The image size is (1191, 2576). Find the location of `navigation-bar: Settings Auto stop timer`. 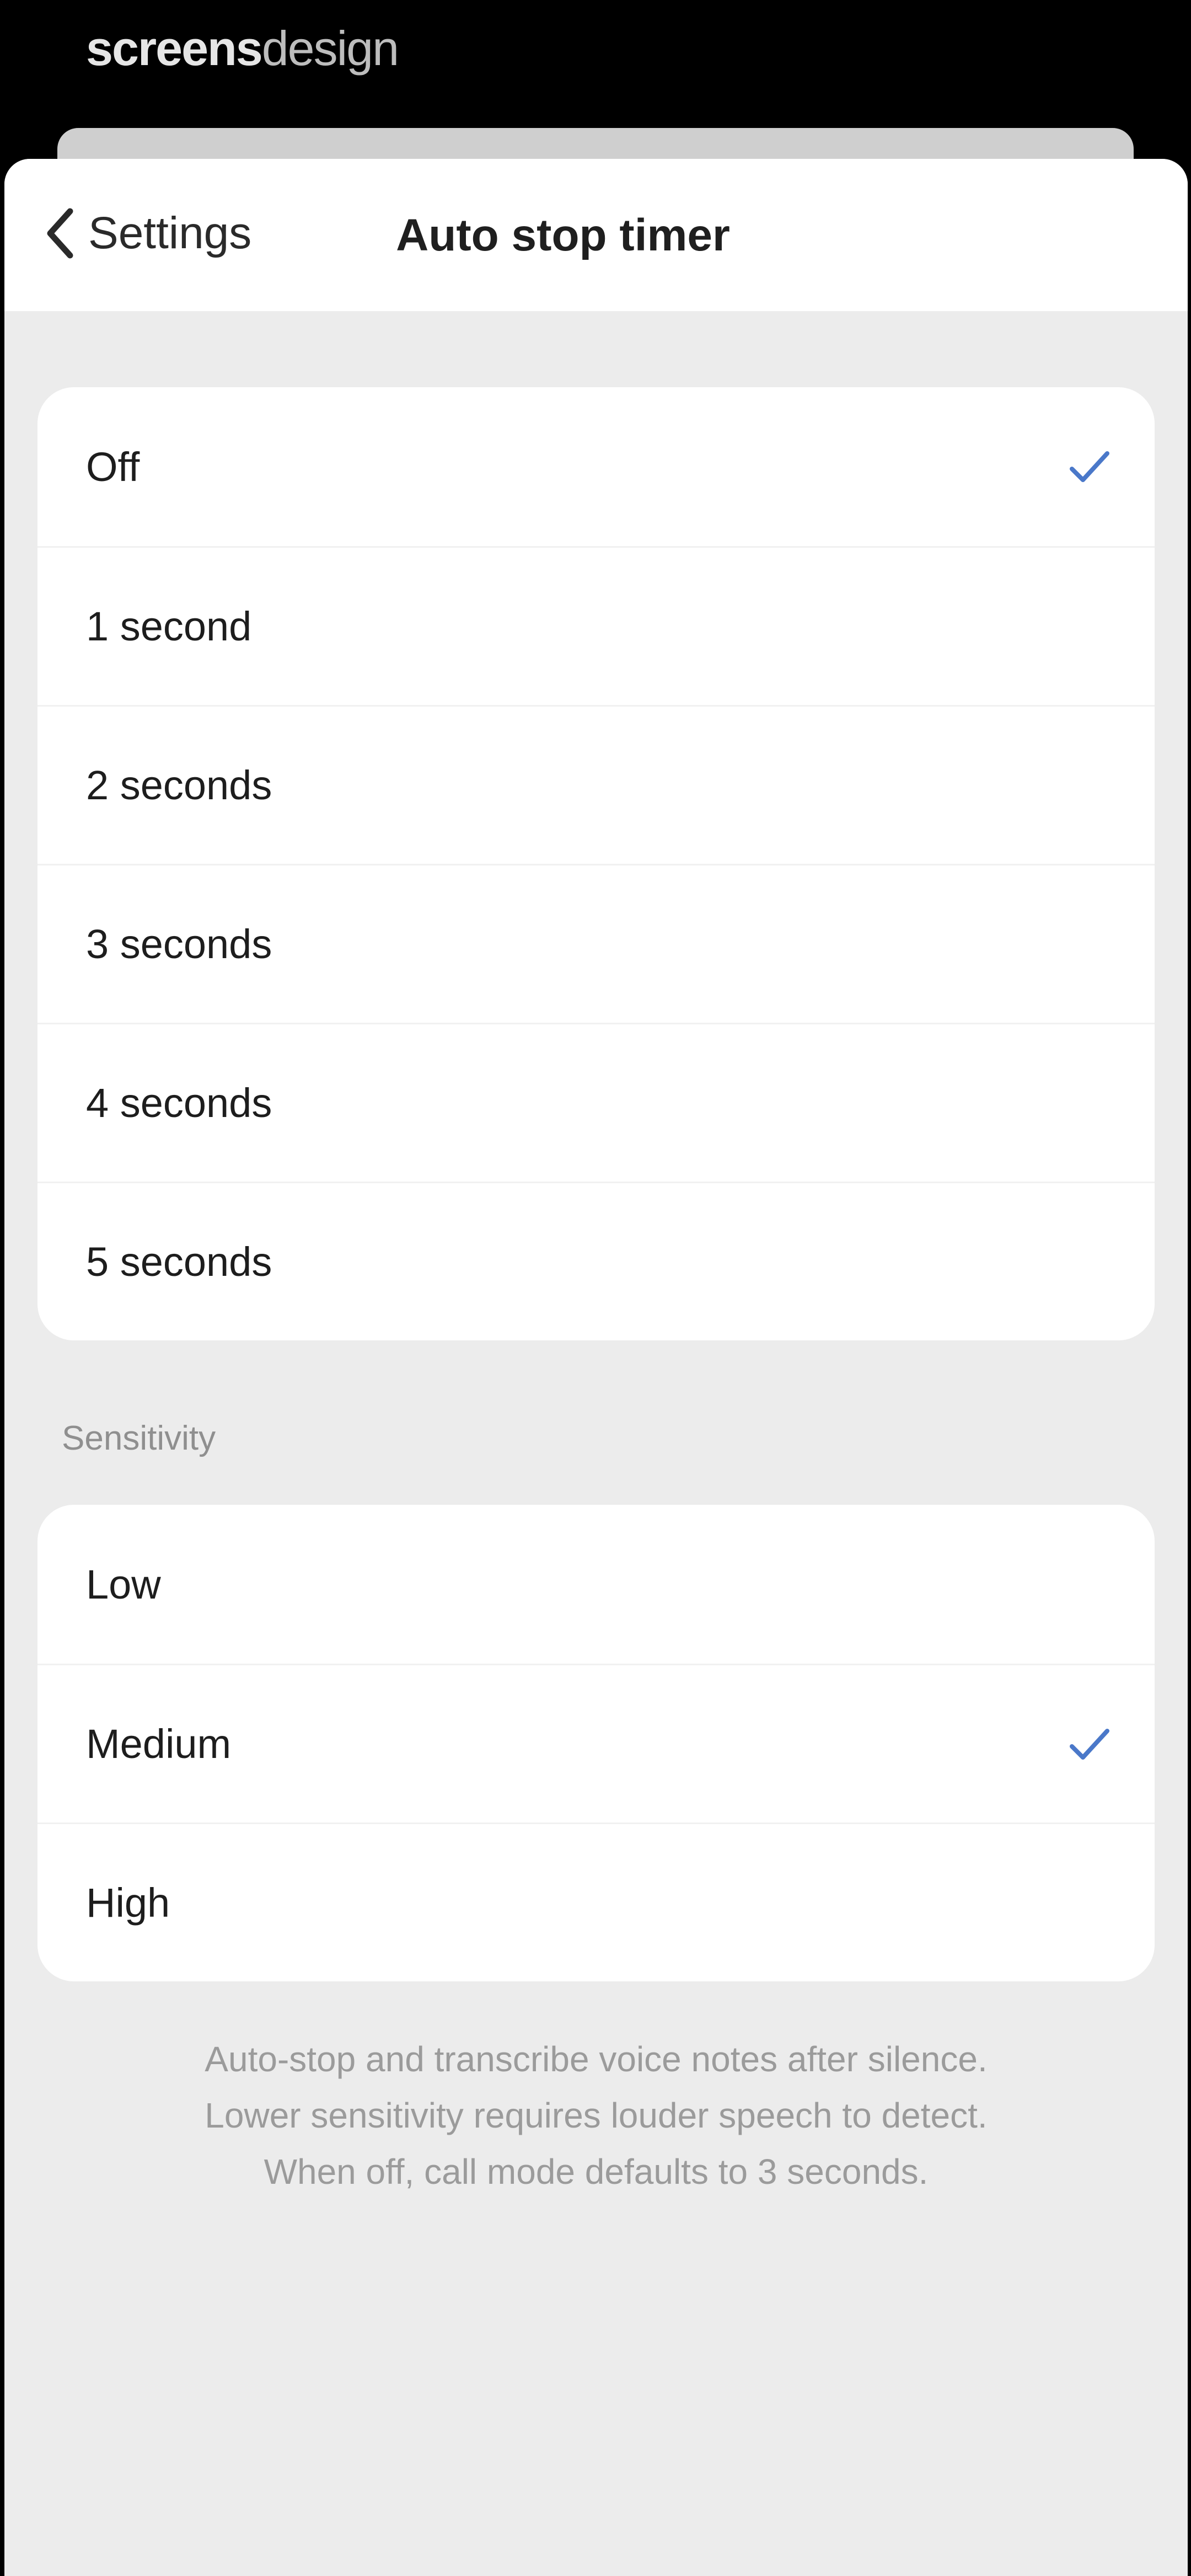

navigation-bar: Settings Auto stop timer is located at coordinates (596, 235).